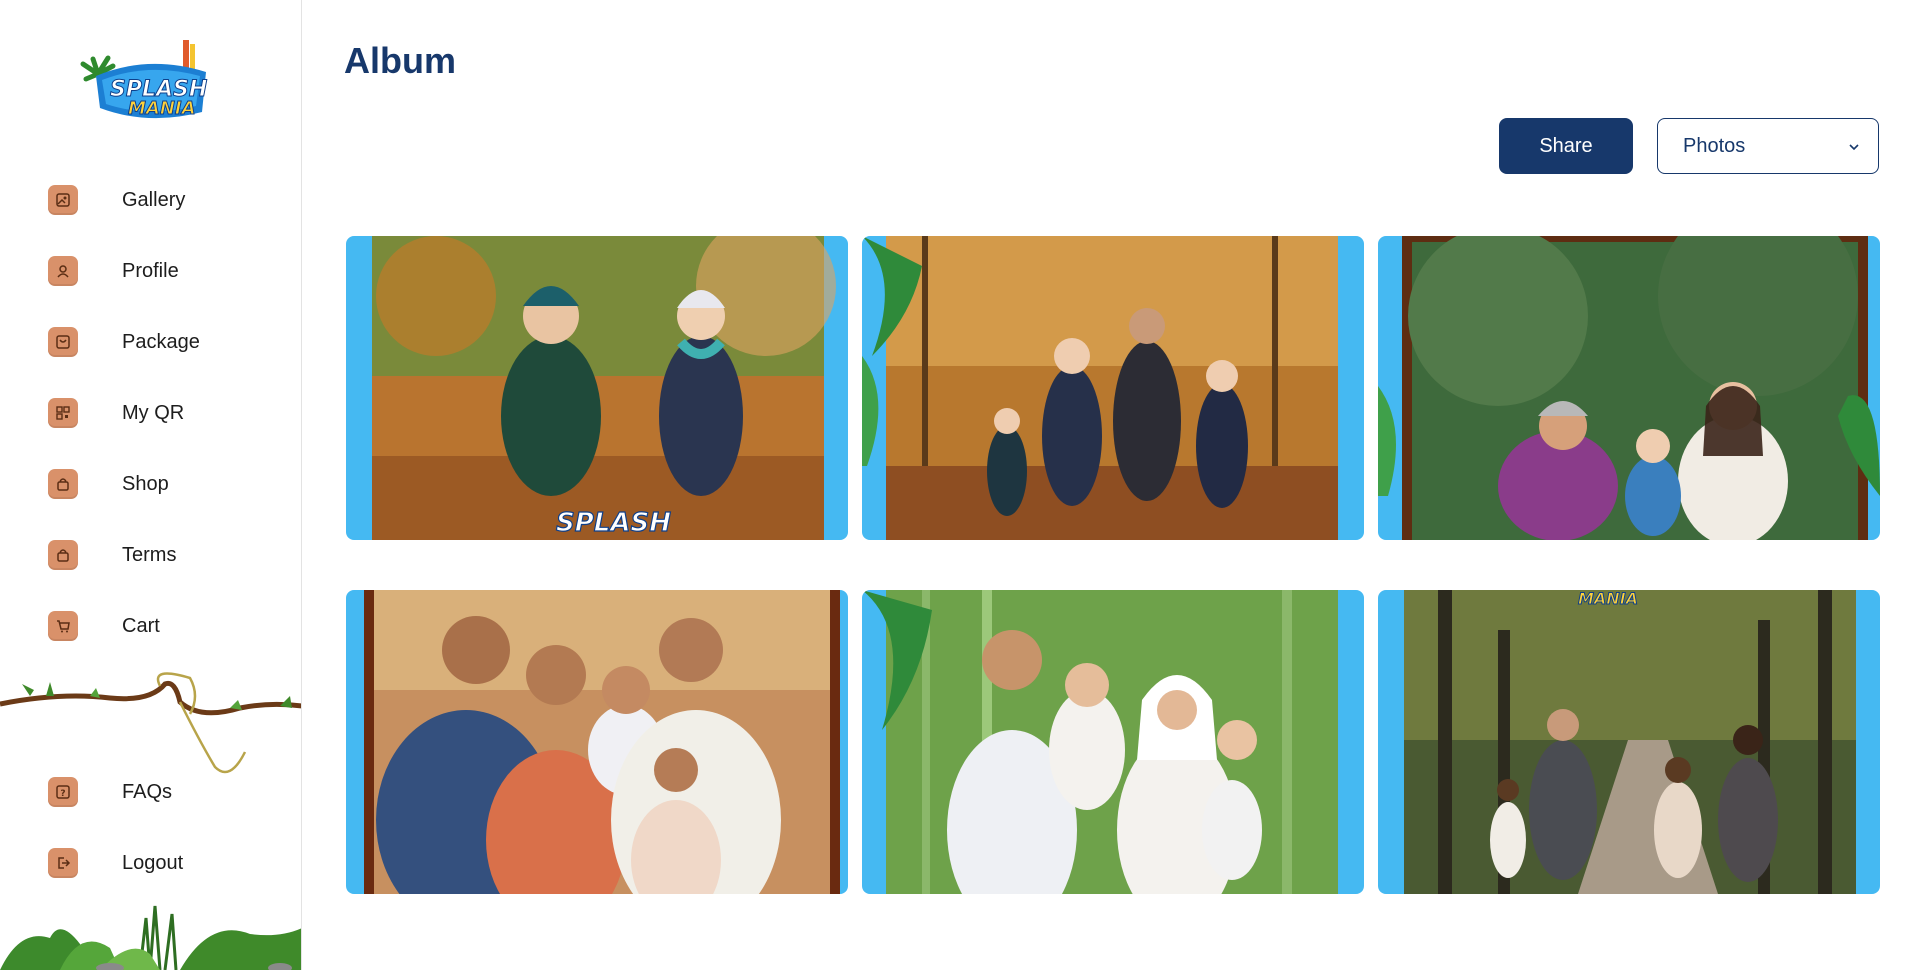 This screenshot has height=970, width=1920. I want to click on terms-icon, so click(63, 555).